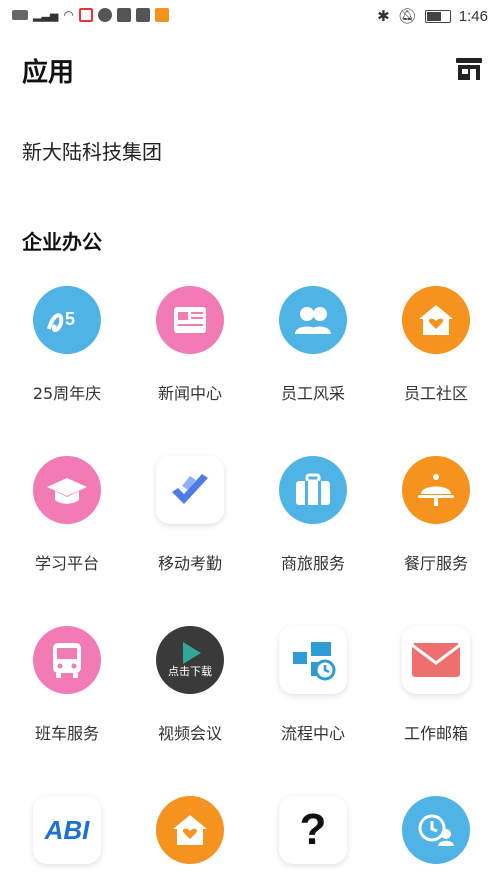 The image size is (500, 889). What do you see at coordinates (437, 16) in the screenshot?
I see `battery-icon` at bounding box center [437, 16].